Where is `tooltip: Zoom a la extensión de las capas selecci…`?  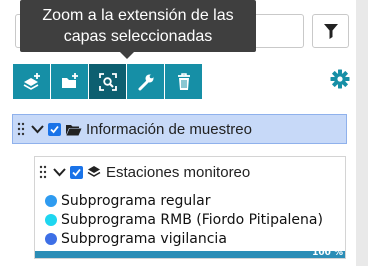 tooltip: Zoom a la extensión de las capas selecci… is located at coordinates (138, 29).